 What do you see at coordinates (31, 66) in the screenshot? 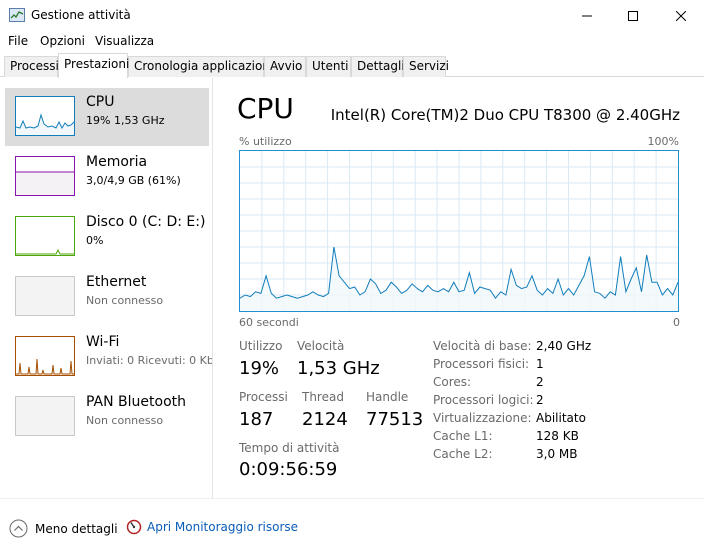
I see `tab-processi: Processi` at bounding box center [31, 66].